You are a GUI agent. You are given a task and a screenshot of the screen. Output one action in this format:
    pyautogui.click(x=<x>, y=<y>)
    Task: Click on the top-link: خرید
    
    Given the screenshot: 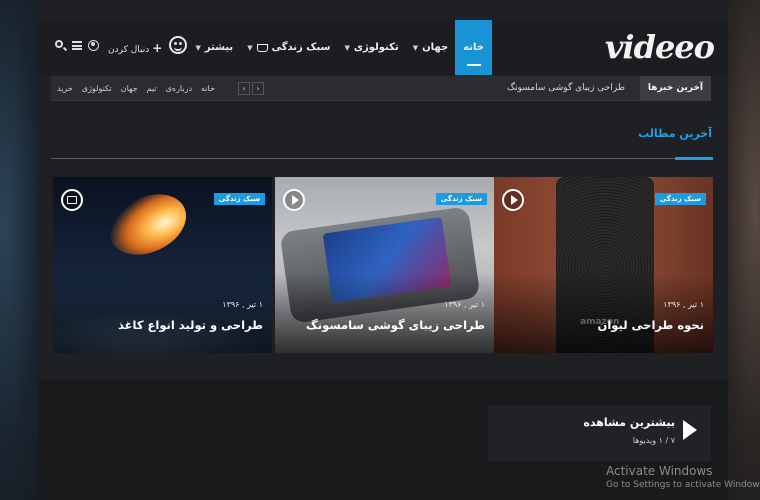 What is the action you would take?
    pyautogui.click(x=65, y=88)
    